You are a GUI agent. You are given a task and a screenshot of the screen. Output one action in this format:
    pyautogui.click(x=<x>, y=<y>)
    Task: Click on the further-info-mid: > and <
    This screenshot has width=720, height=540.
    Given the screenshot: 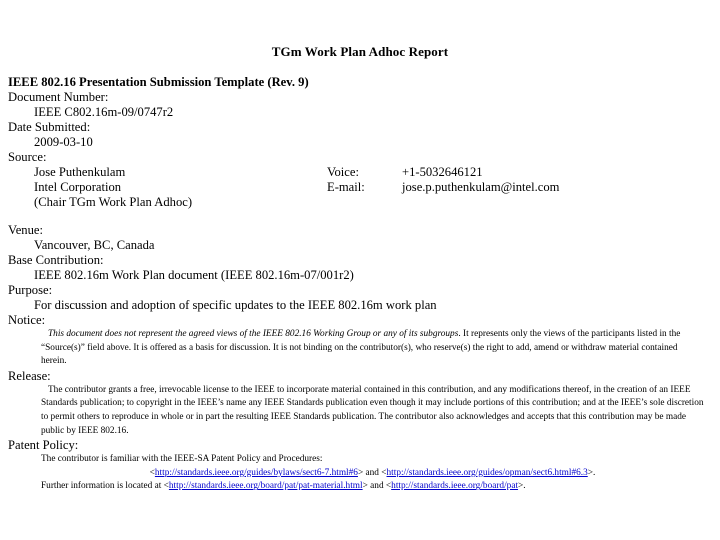 What is the action you would take?
    pyautogui.click(x=377, y=486)
    